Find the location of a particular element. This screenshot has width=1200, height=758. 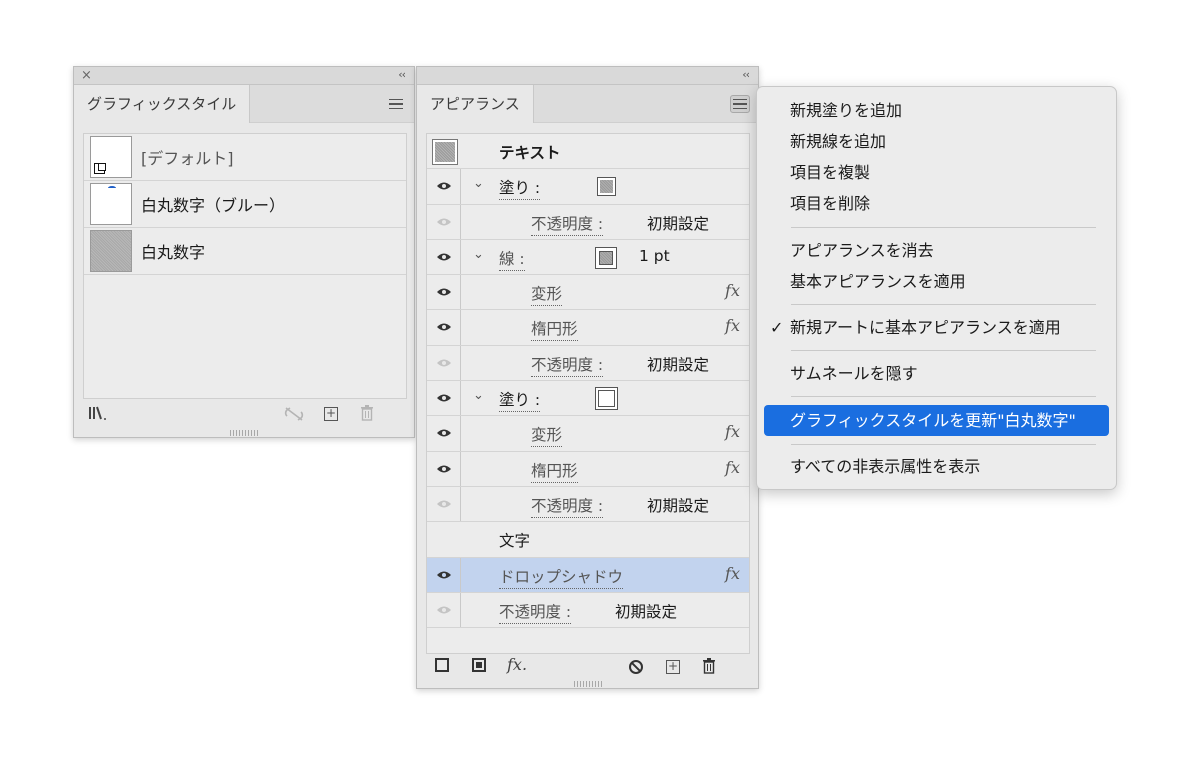

menu-item-reduce-to-basic: 基本アピアランスを適用 is located at coordinates (936, 281).